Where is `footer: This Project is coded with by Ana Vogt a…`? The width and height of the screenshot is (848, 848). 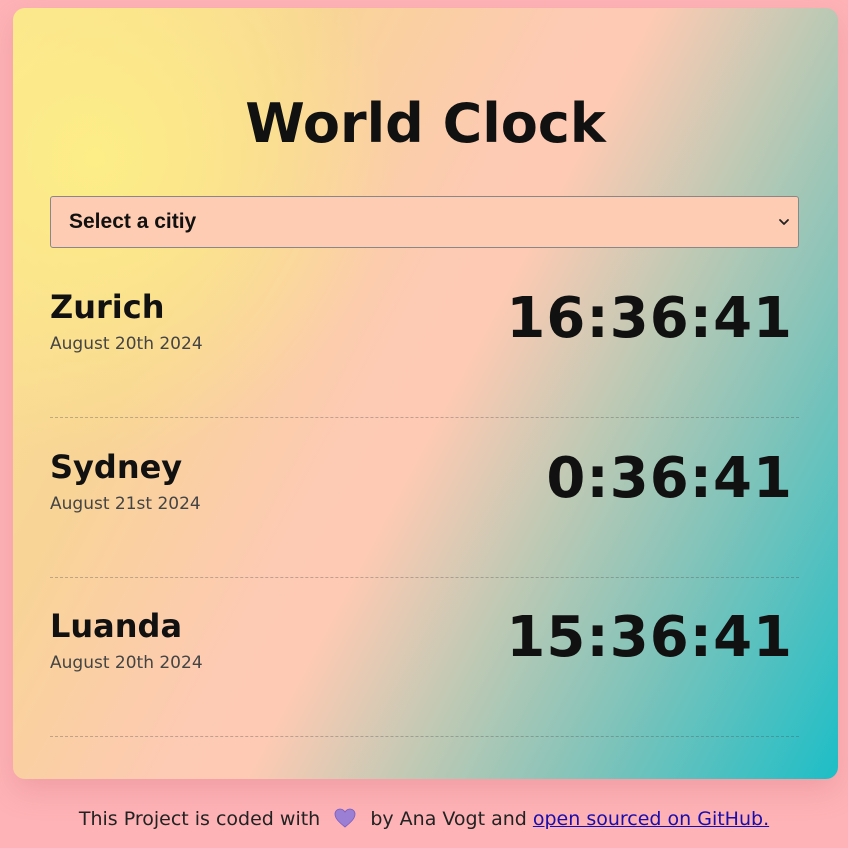
footer: This Project is coded with by Ana Vogt a… is located at coordinates (424, 820).